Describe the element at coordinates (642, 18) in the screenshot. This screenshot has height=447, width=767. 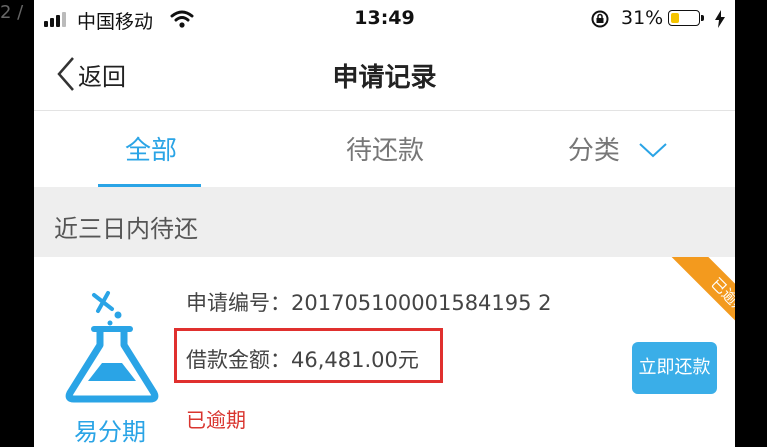
I see `battery-percent: 31%` at that location.